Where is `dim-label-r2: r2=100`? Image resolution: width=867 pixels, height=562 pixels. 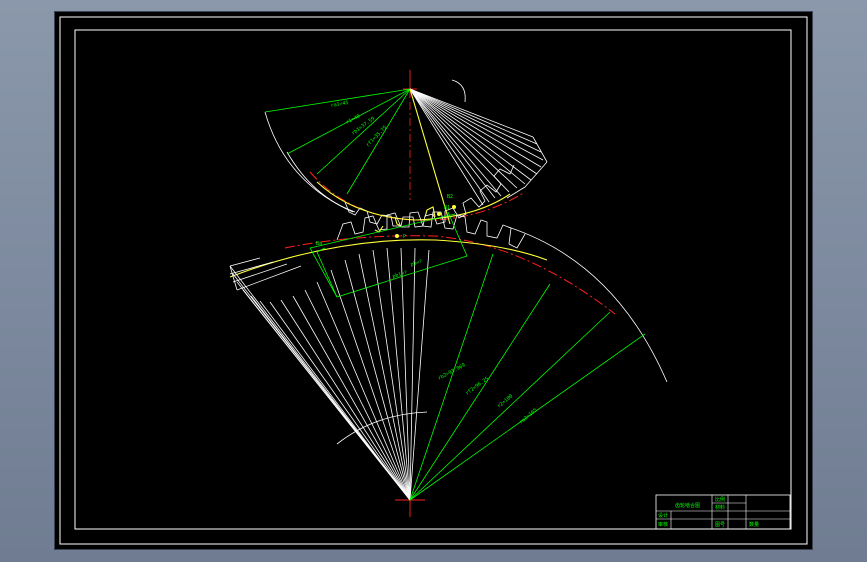
dim-label-r2: r2=100 is located at coordinates (505, 401).